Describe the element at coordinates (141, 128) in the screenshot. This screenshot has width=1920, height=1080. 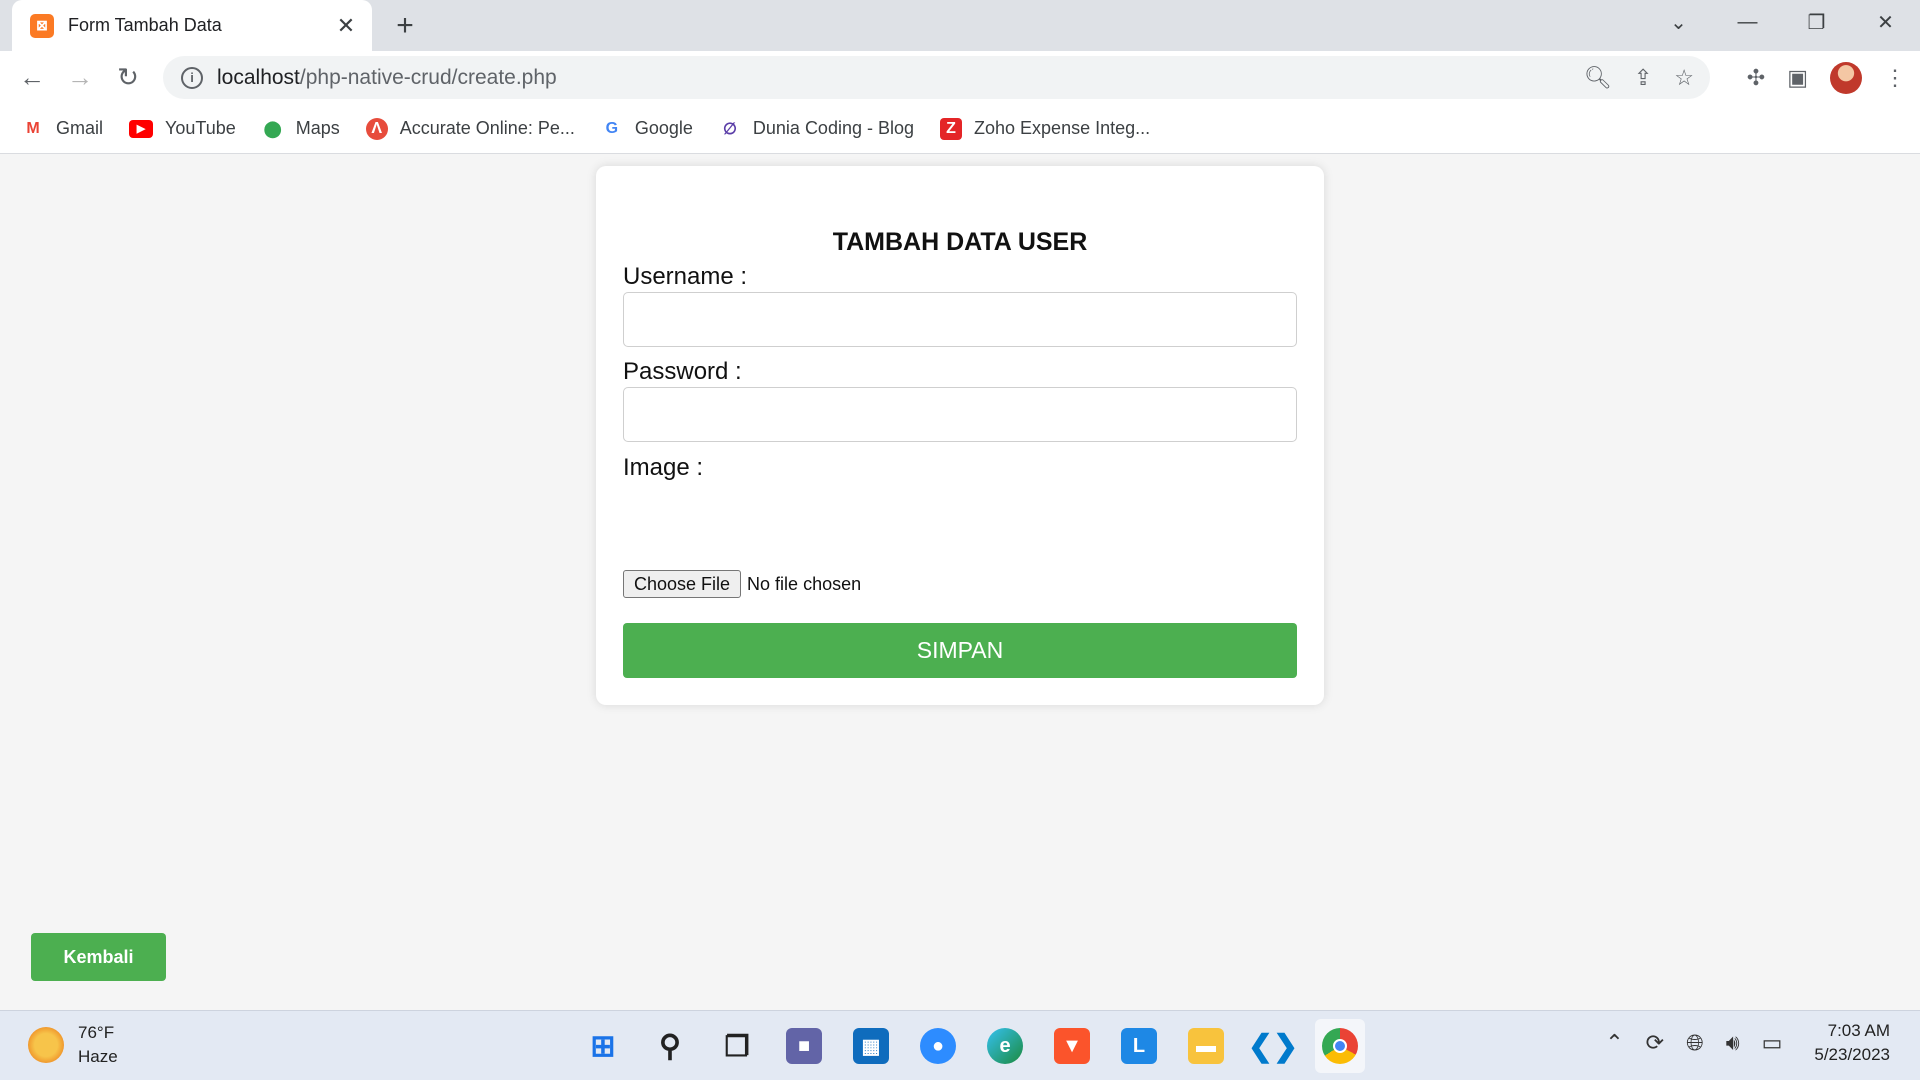
I see `youtube-icon: ▶` at that location.